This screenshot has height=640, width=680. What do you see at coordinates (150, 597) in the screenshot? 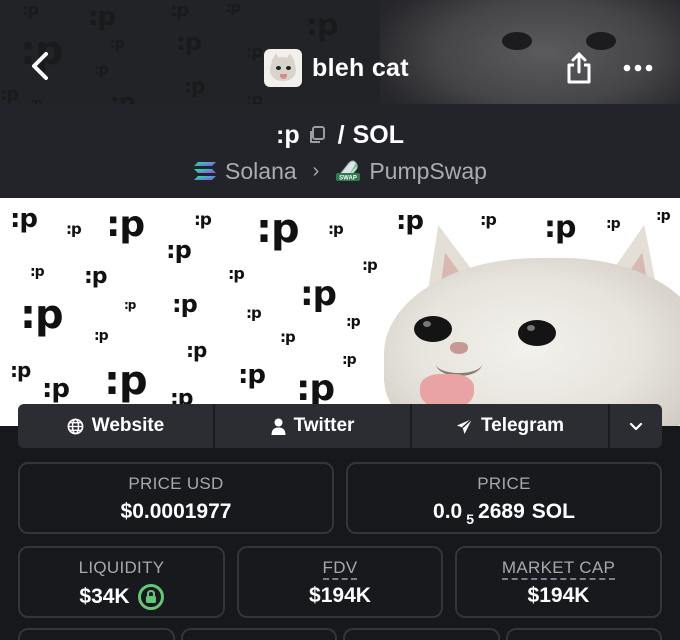
I see `liquidity-lock-icon` at bounding box center [150, 597].